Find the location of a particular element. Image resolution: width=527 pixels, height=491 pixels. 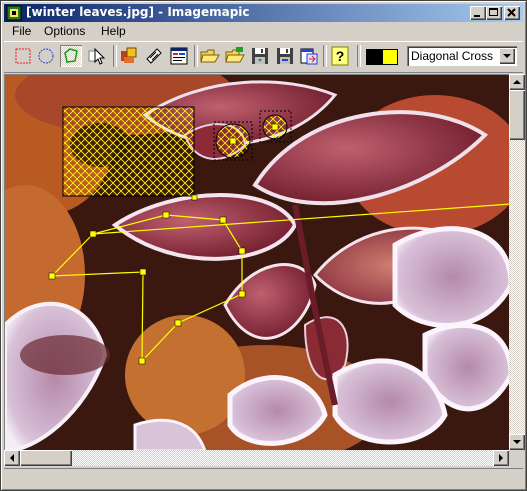

dropdown-button is located at coordinates (507, 56).